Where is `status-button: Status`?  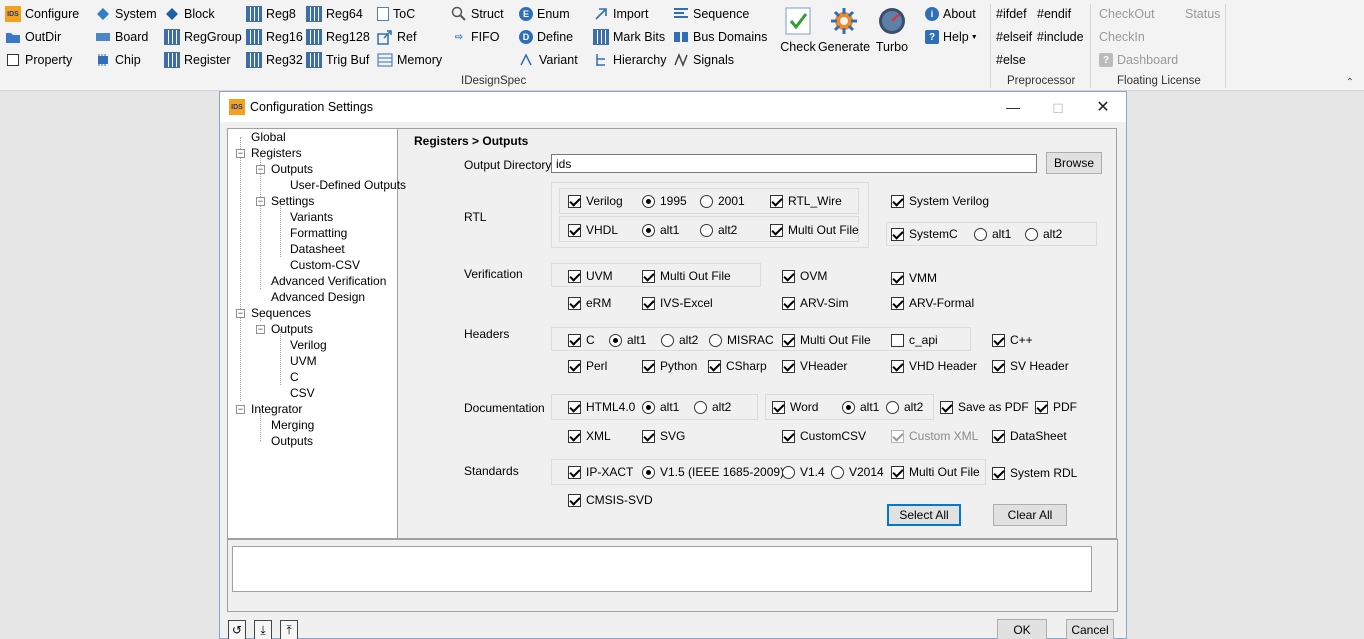
status-button: Status is located at coordinates (1202, 14).